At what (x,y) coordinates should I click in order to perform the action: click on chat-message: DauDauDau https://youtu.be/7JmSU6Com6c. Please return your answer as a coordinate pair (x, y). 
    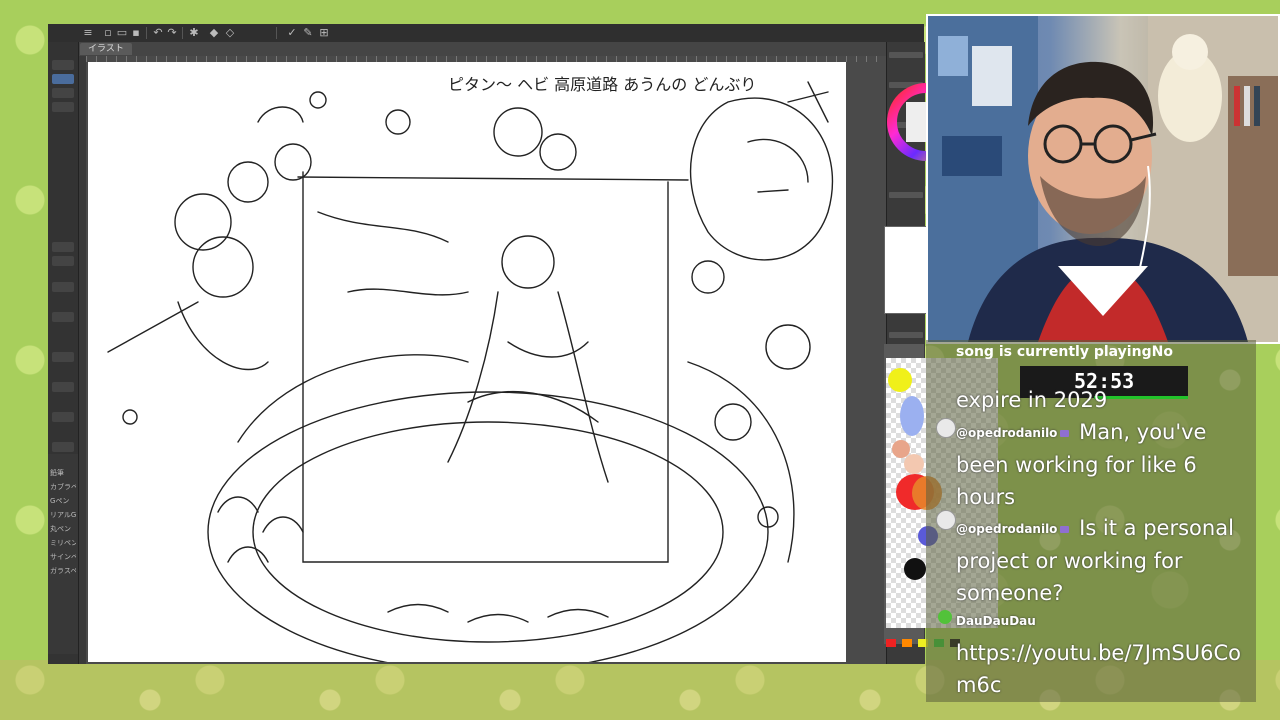
    Looking at the image, I should click on (1104, 652).